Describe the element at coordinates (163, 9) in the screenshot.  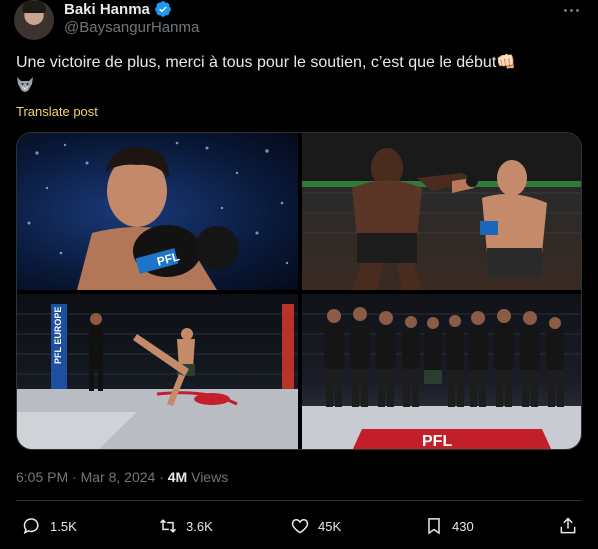
I see `verified-badge-icon` at that location.